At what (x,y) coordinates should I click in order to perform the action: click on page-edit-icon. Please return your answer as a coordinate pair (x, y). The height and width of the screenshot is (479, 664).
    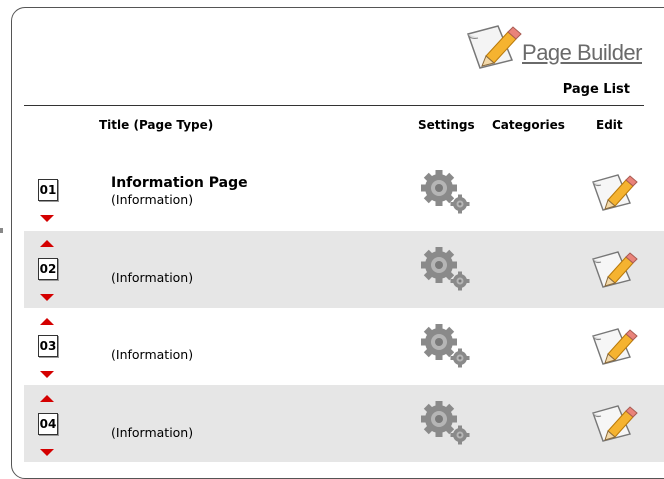
    Looking at the image, I should click on (495, 46).